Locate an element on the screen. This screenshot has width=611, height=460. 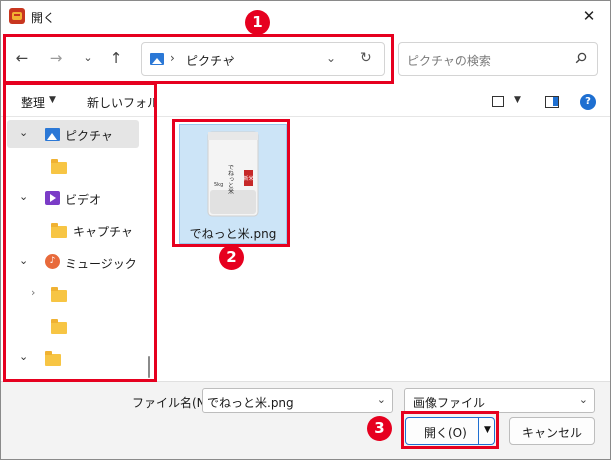
preview-pane-icon is located at coordinates (552, 102).